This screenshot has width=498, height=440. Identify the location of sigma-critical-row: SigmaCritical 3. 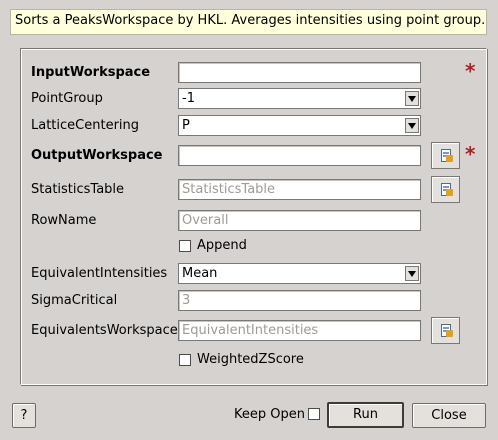
(253, 301).